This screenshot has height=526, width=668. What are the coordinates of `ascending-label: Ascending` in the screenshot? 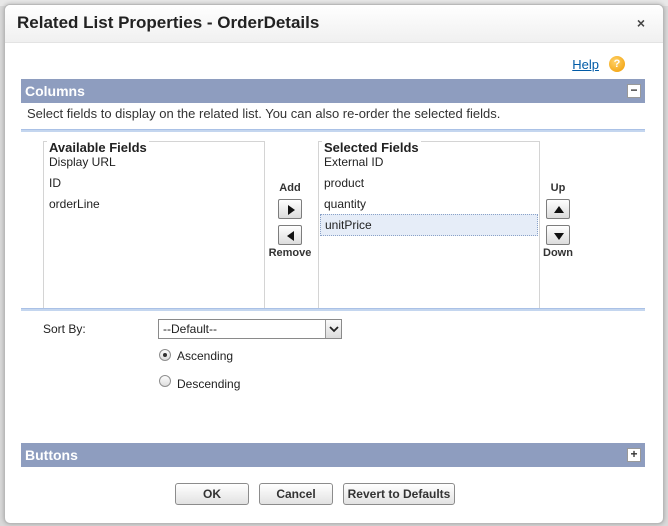 It's located at (205, 356).